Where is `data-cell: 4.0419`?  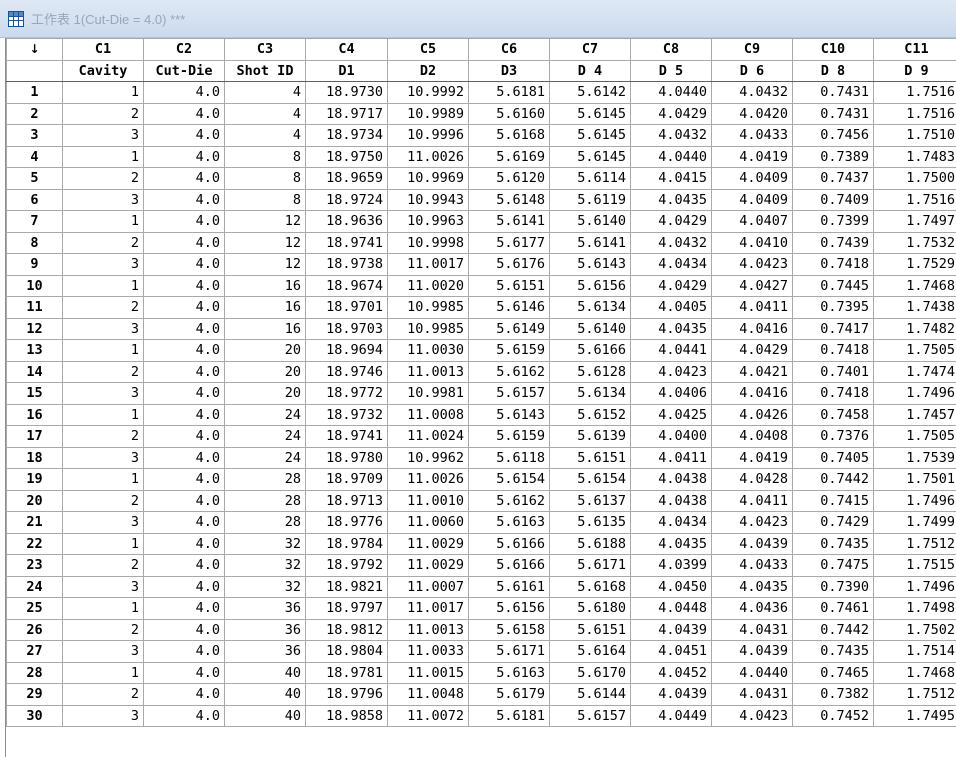
data-cell: 4.0419 is located at coordinates (752, 457).